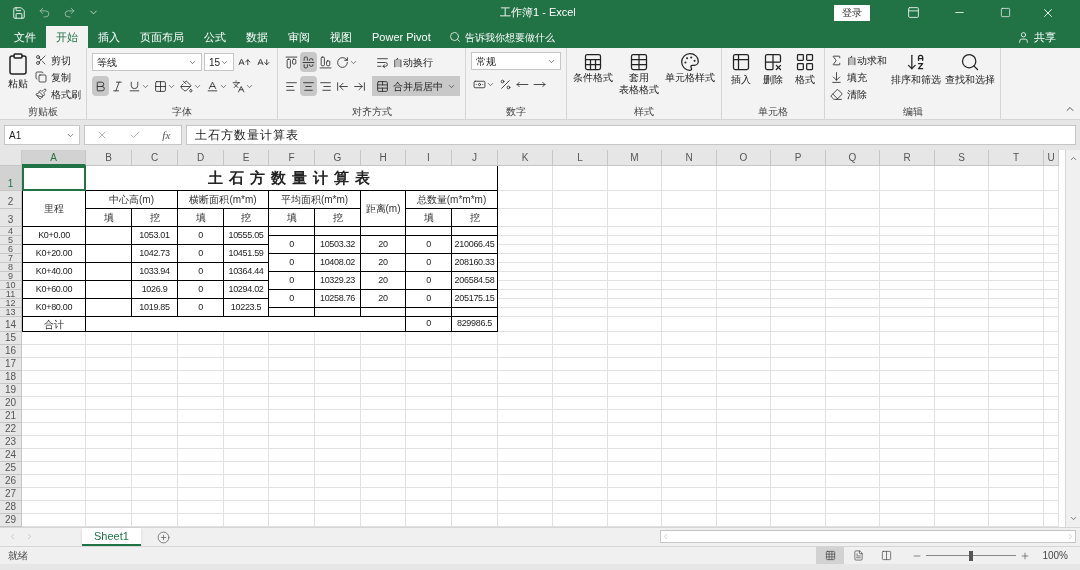 Image resolution: width=1080 pixels, height=570 pixels. I want to click on ribbon-tab: 视图, so click(341, 37).